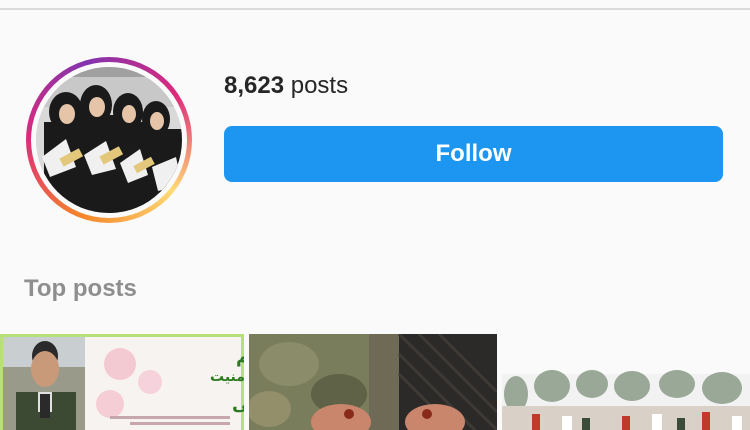 This screenshot has width=750, height=430. I want to click on section-title: Top posts, so click(80, 288).